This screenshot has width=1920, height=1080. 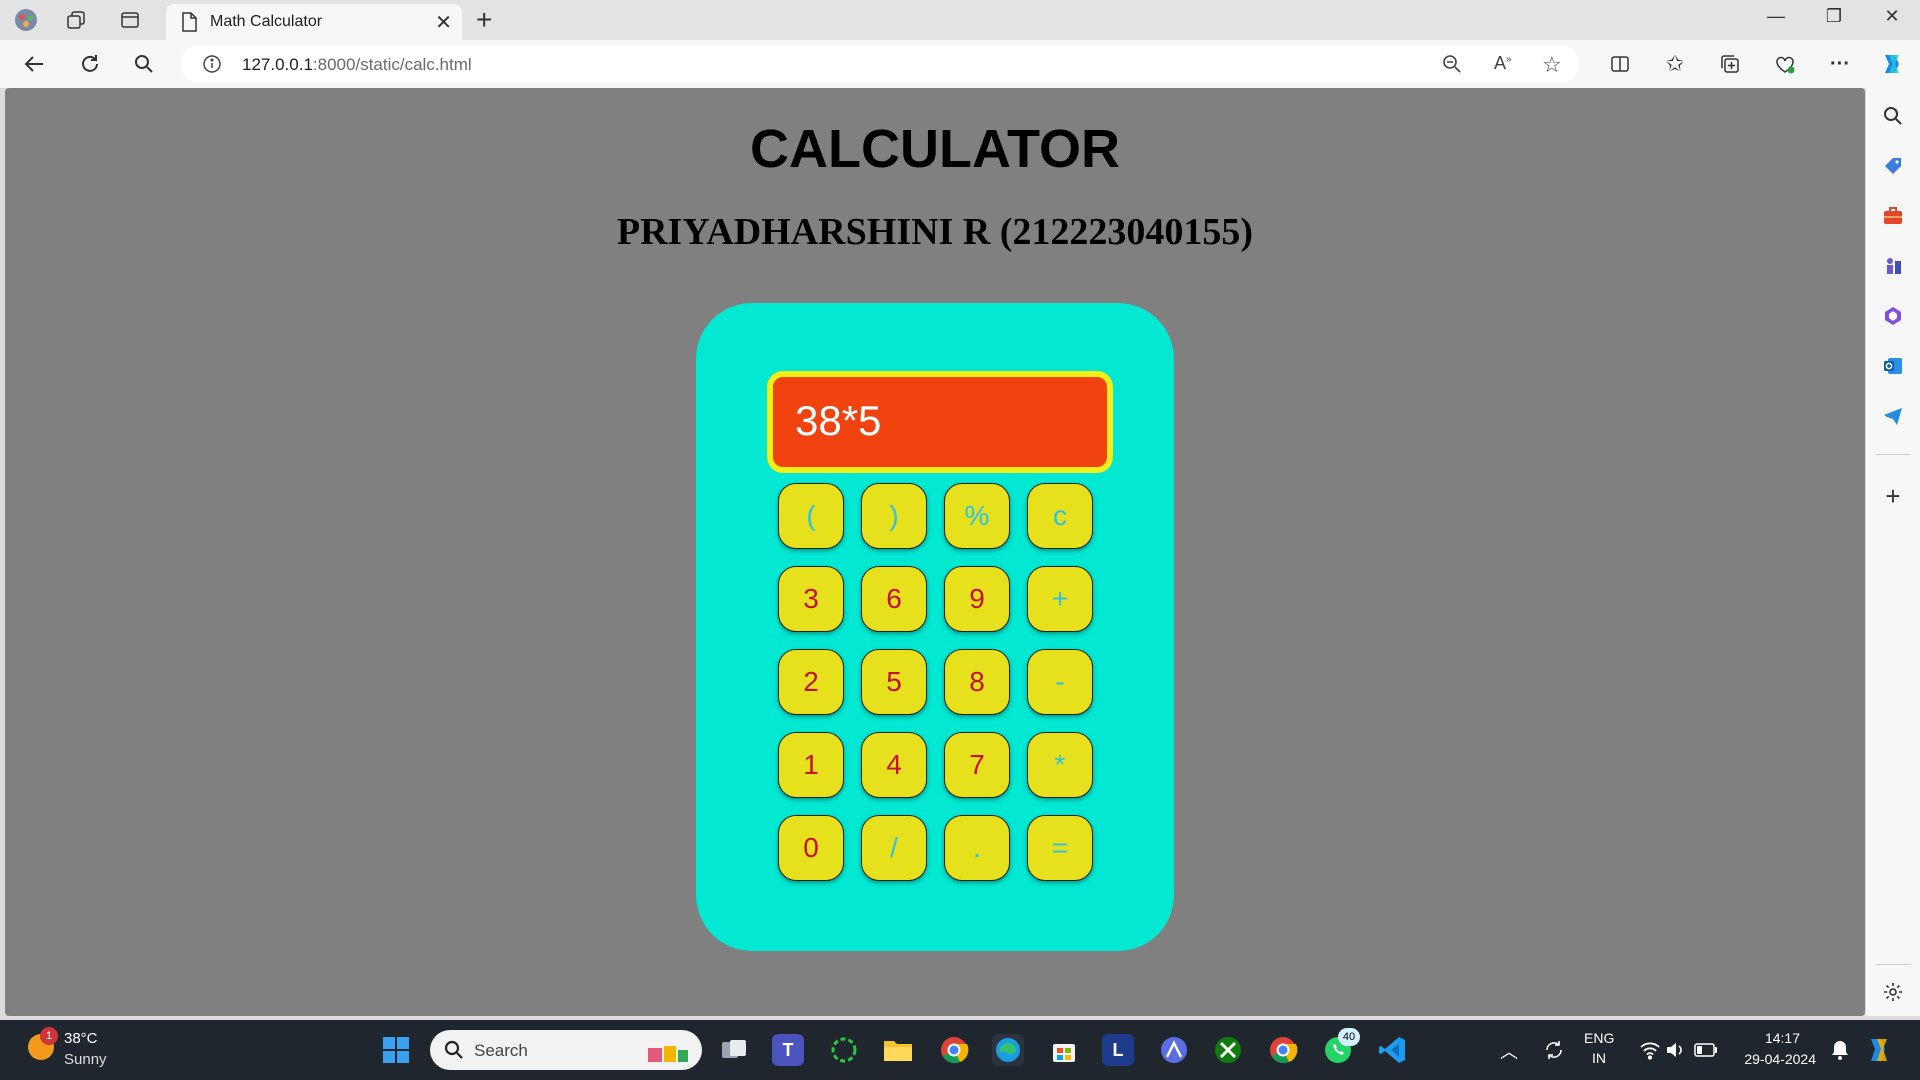 I want to click on vertical-tabs-icon, so click(x=130, y=20).